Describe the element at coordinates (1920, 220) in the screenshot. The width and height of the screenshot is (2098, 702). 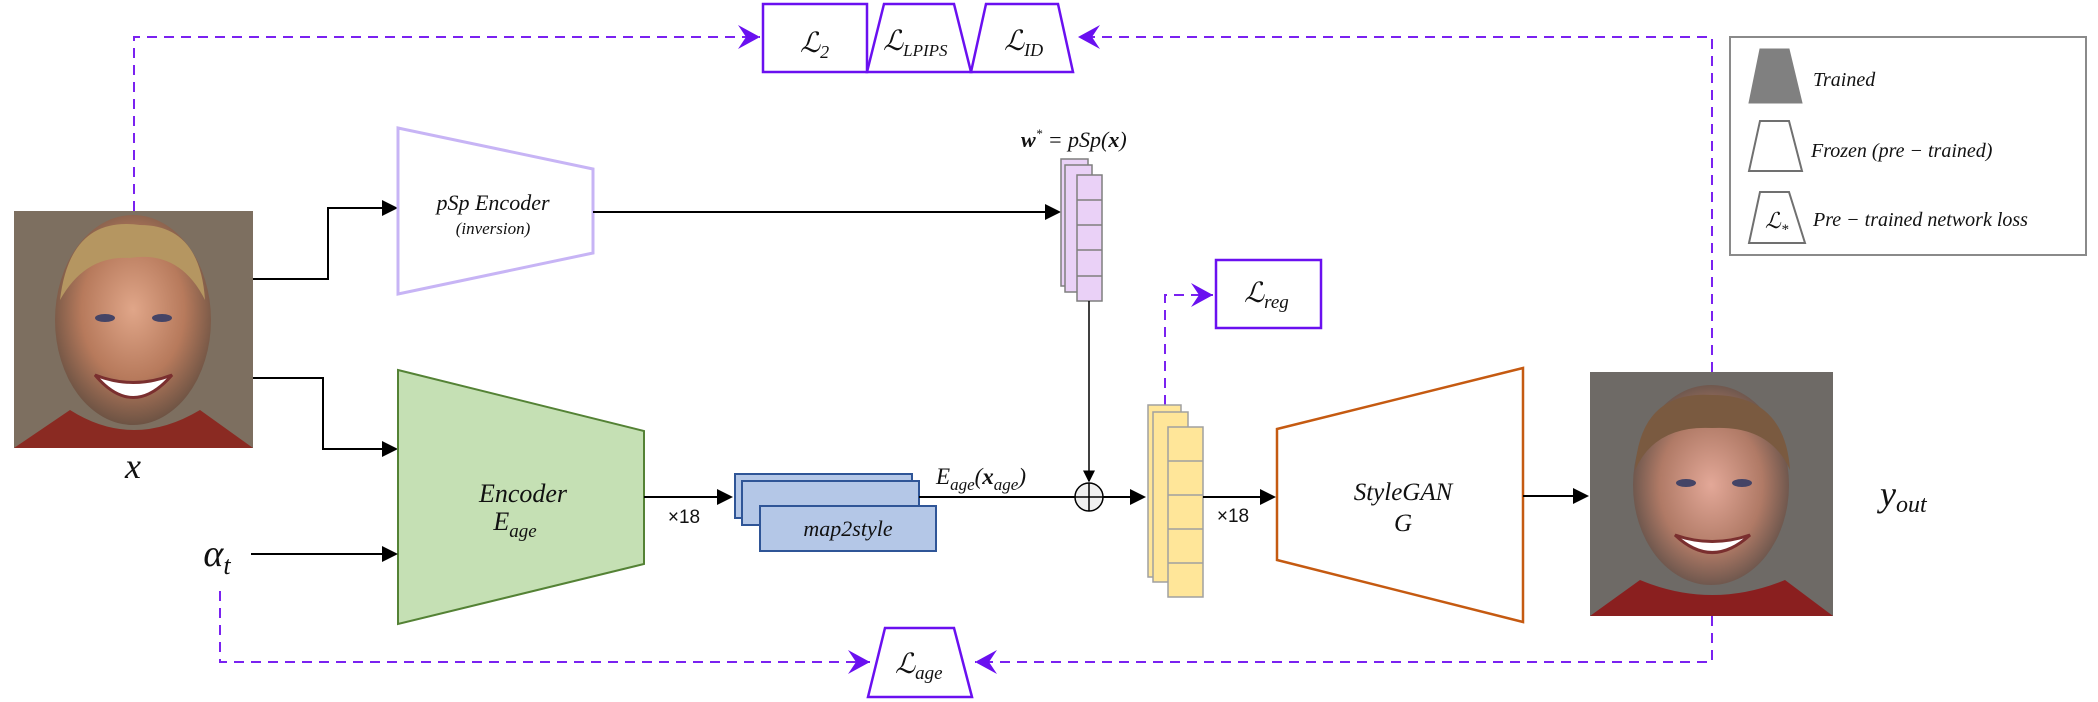
I see `svg-text: Pre − trained network loss` at that location.